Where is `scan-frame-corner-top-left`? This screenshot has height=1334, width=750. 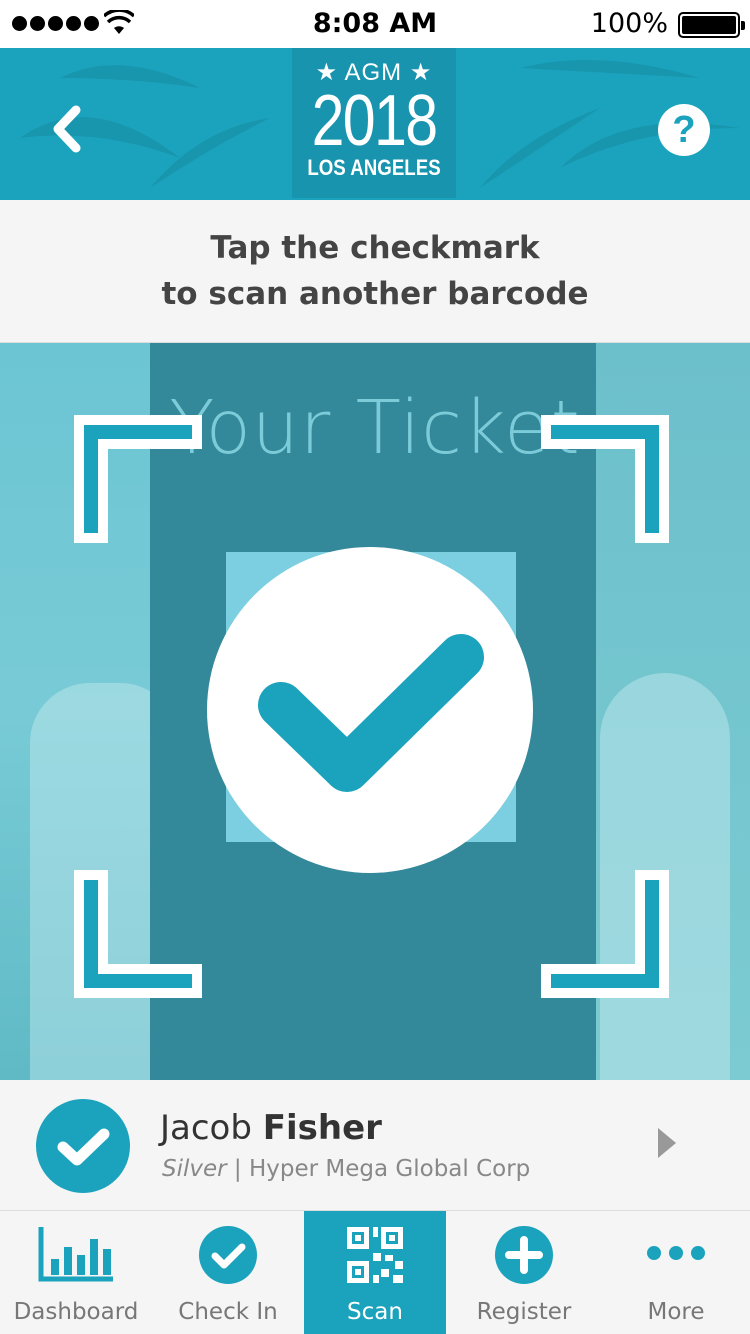
scan-frame-corner-top-left is located at coordinates (138, 479).